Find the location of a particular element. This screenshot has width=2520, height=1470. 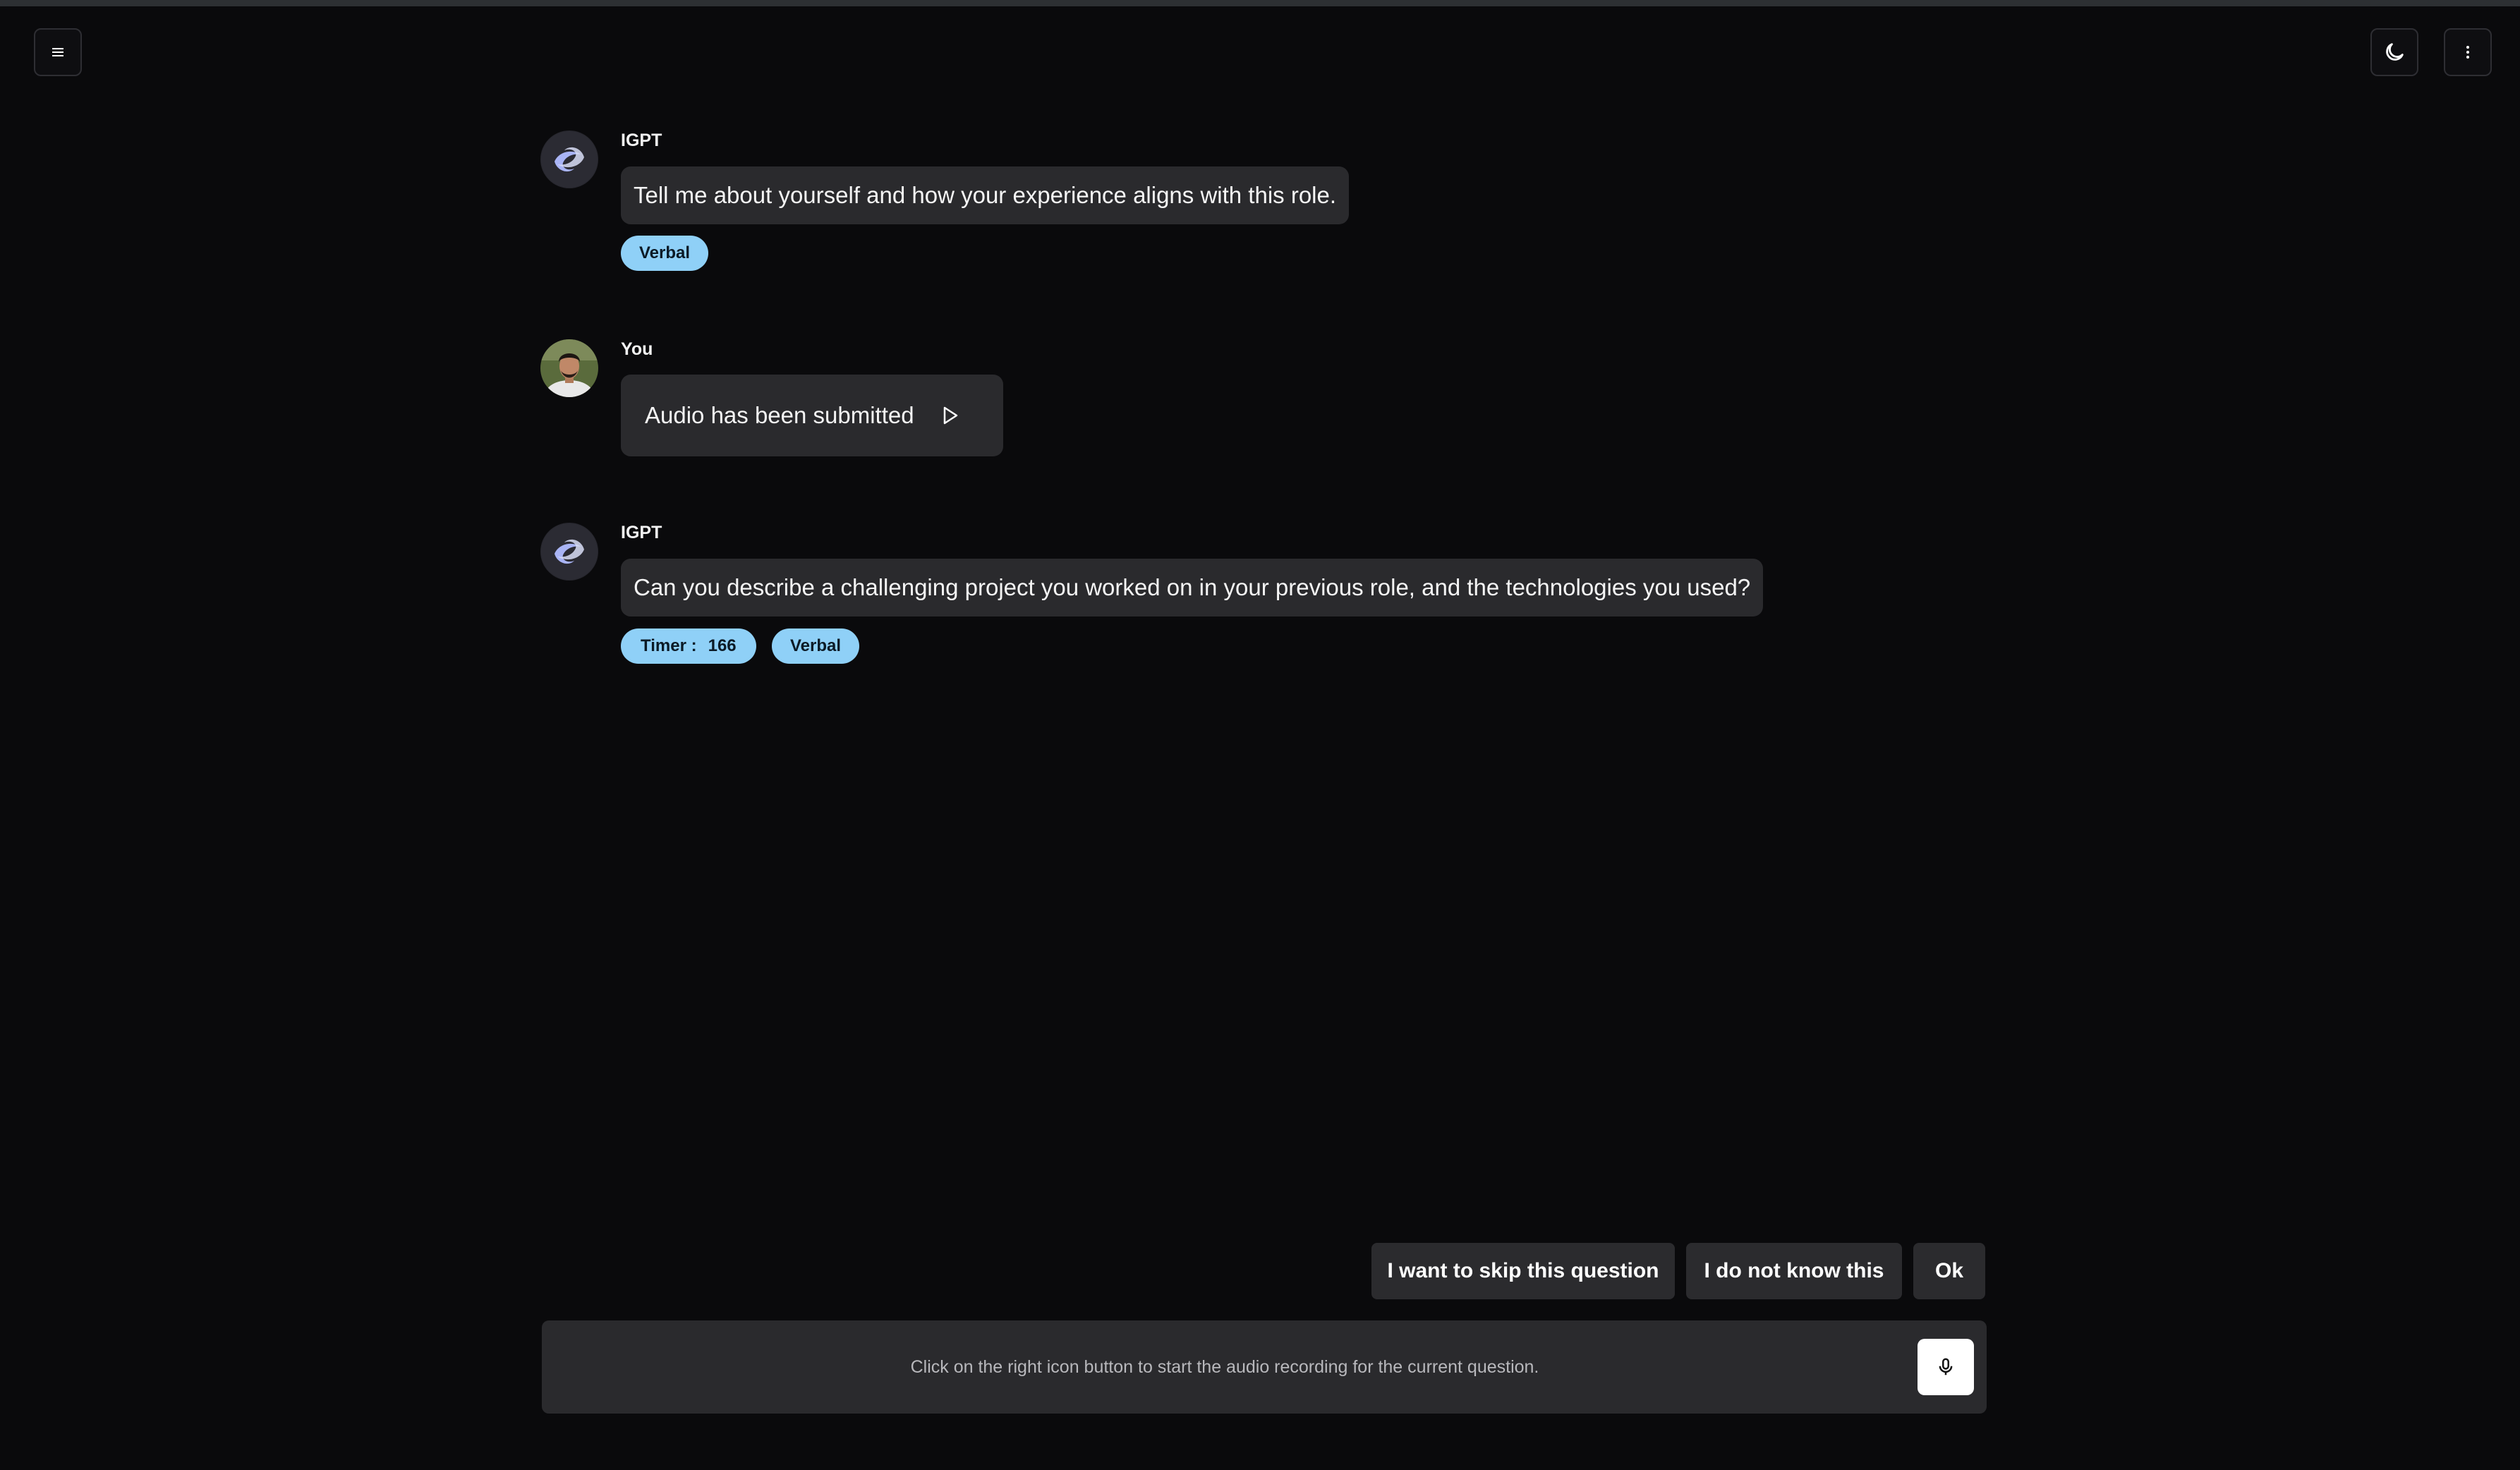

do-not-know-button: I do not know this is located at coordinates (1794, 1271).